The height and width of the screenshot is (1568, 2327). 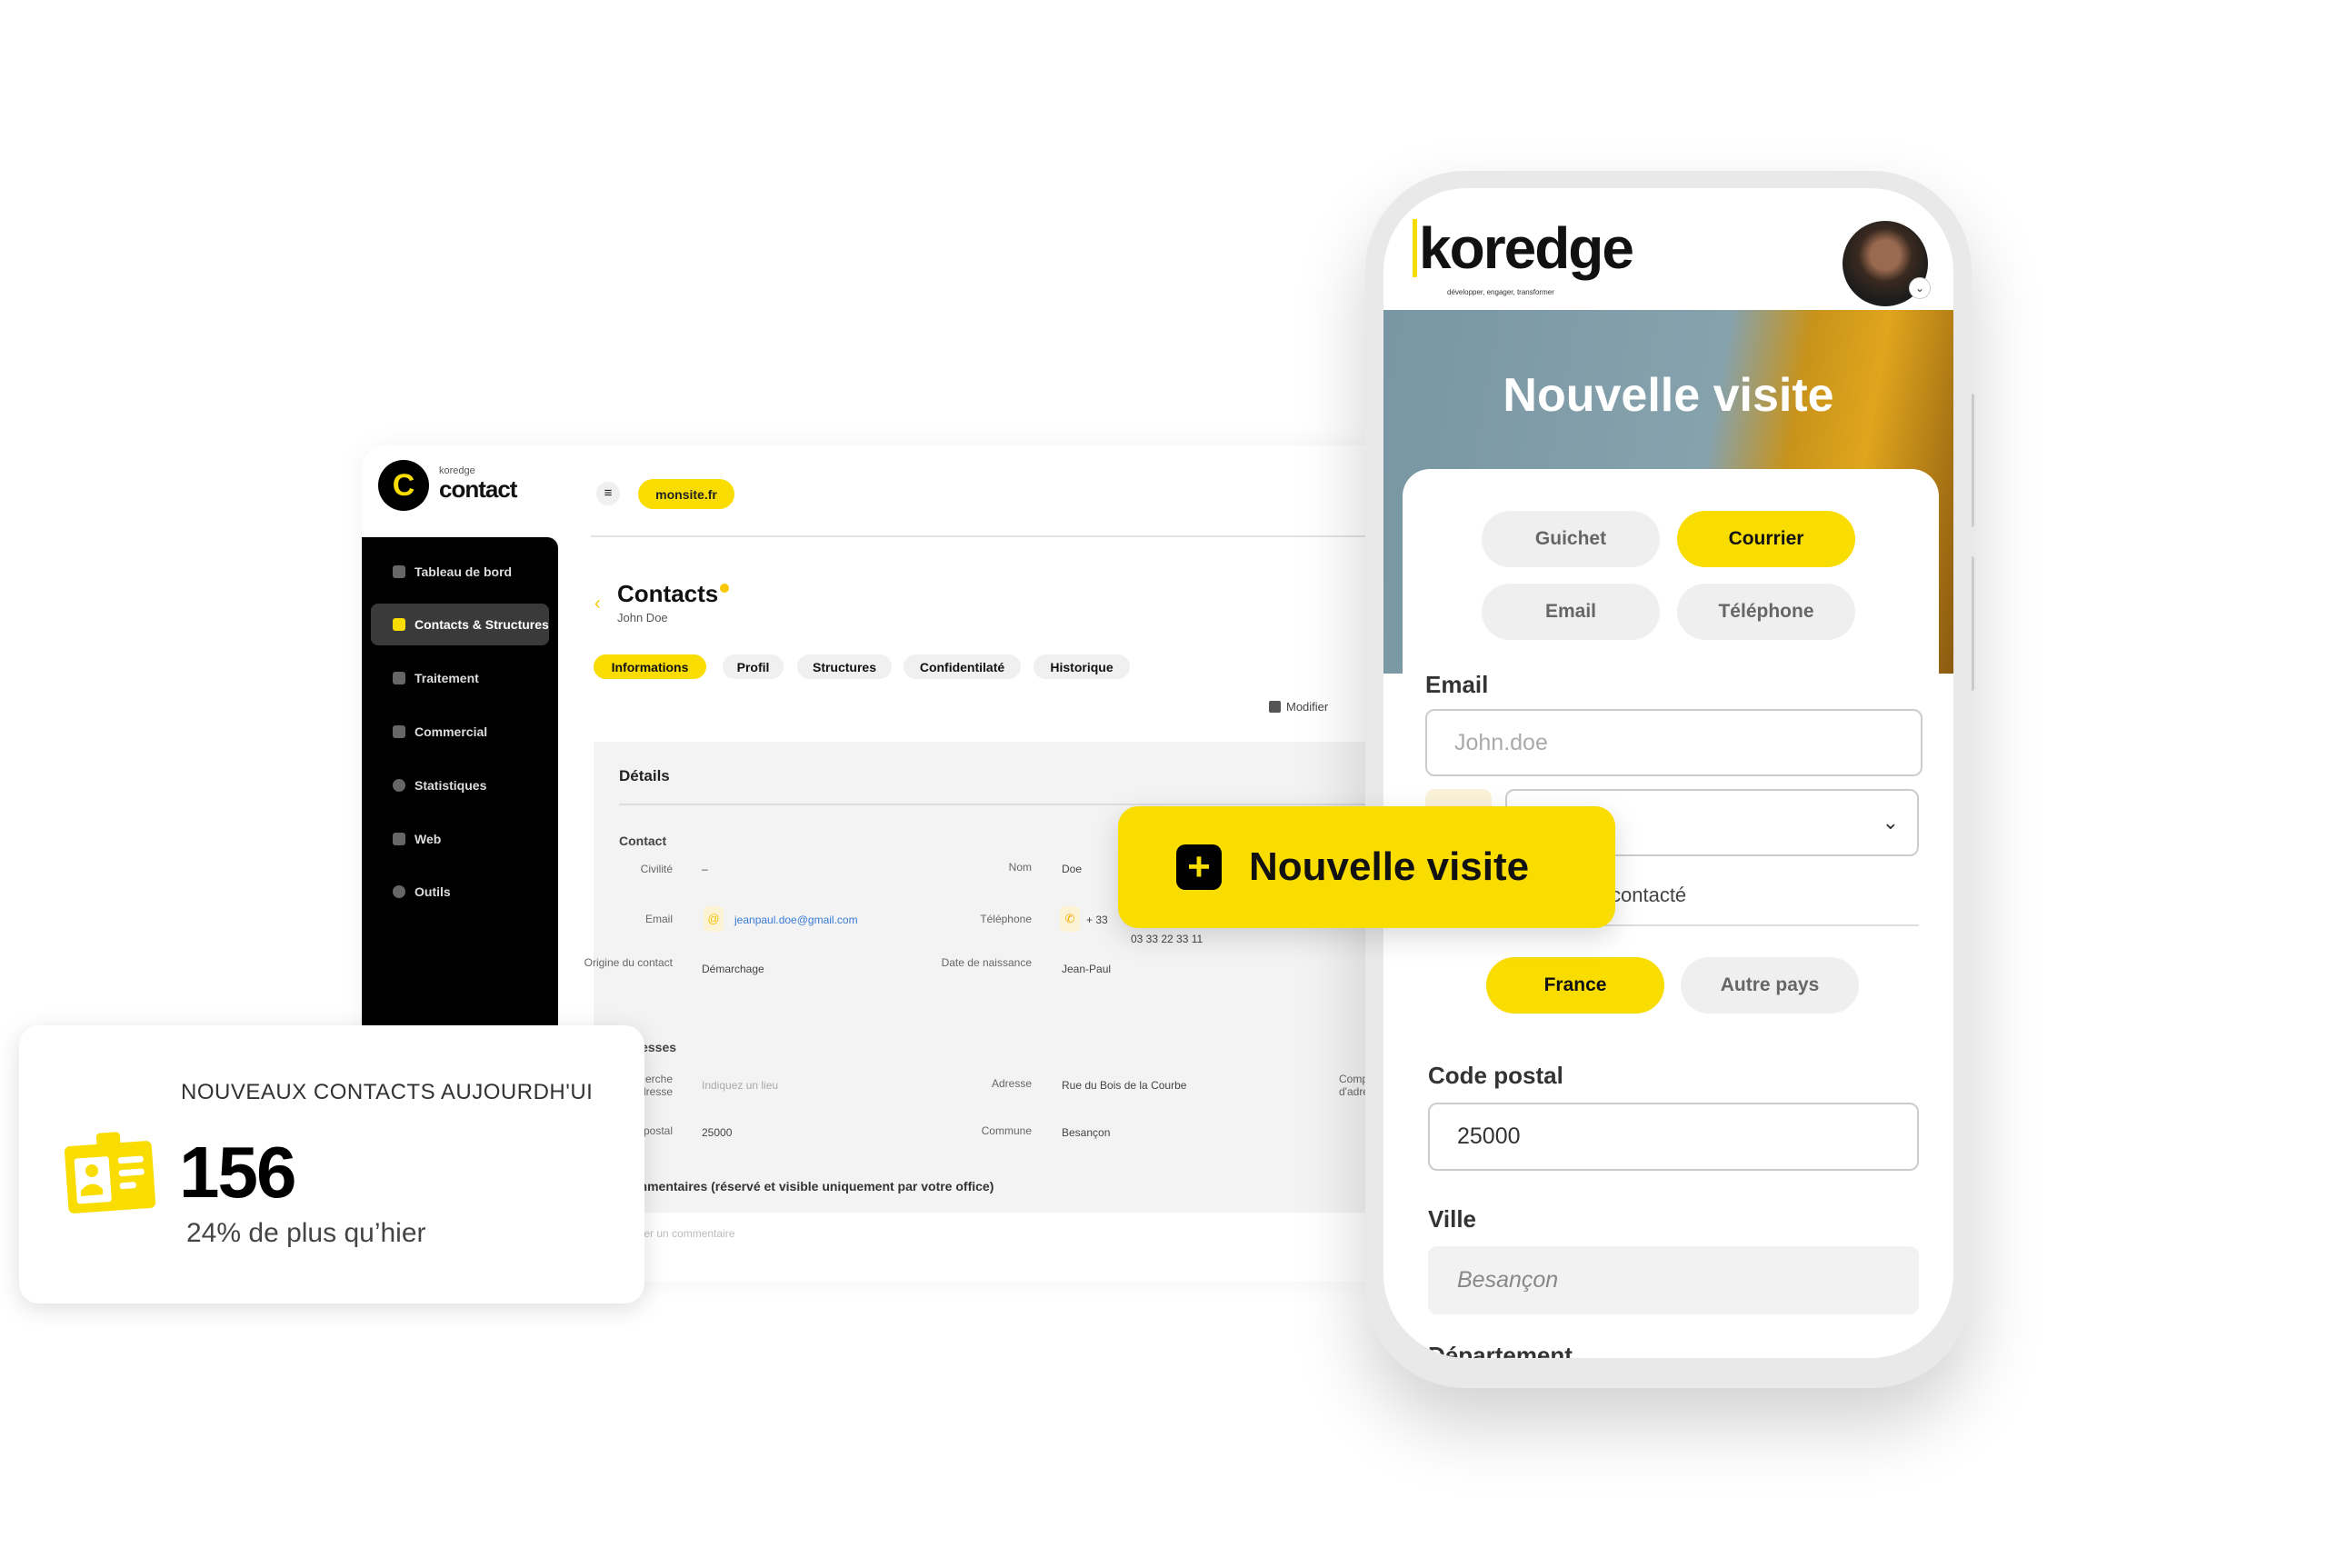 What do you see at coordinates (1766, 612) in the screenshot?
I see `channel-telephone: Téléphone` at bounding box center [1766, 612].